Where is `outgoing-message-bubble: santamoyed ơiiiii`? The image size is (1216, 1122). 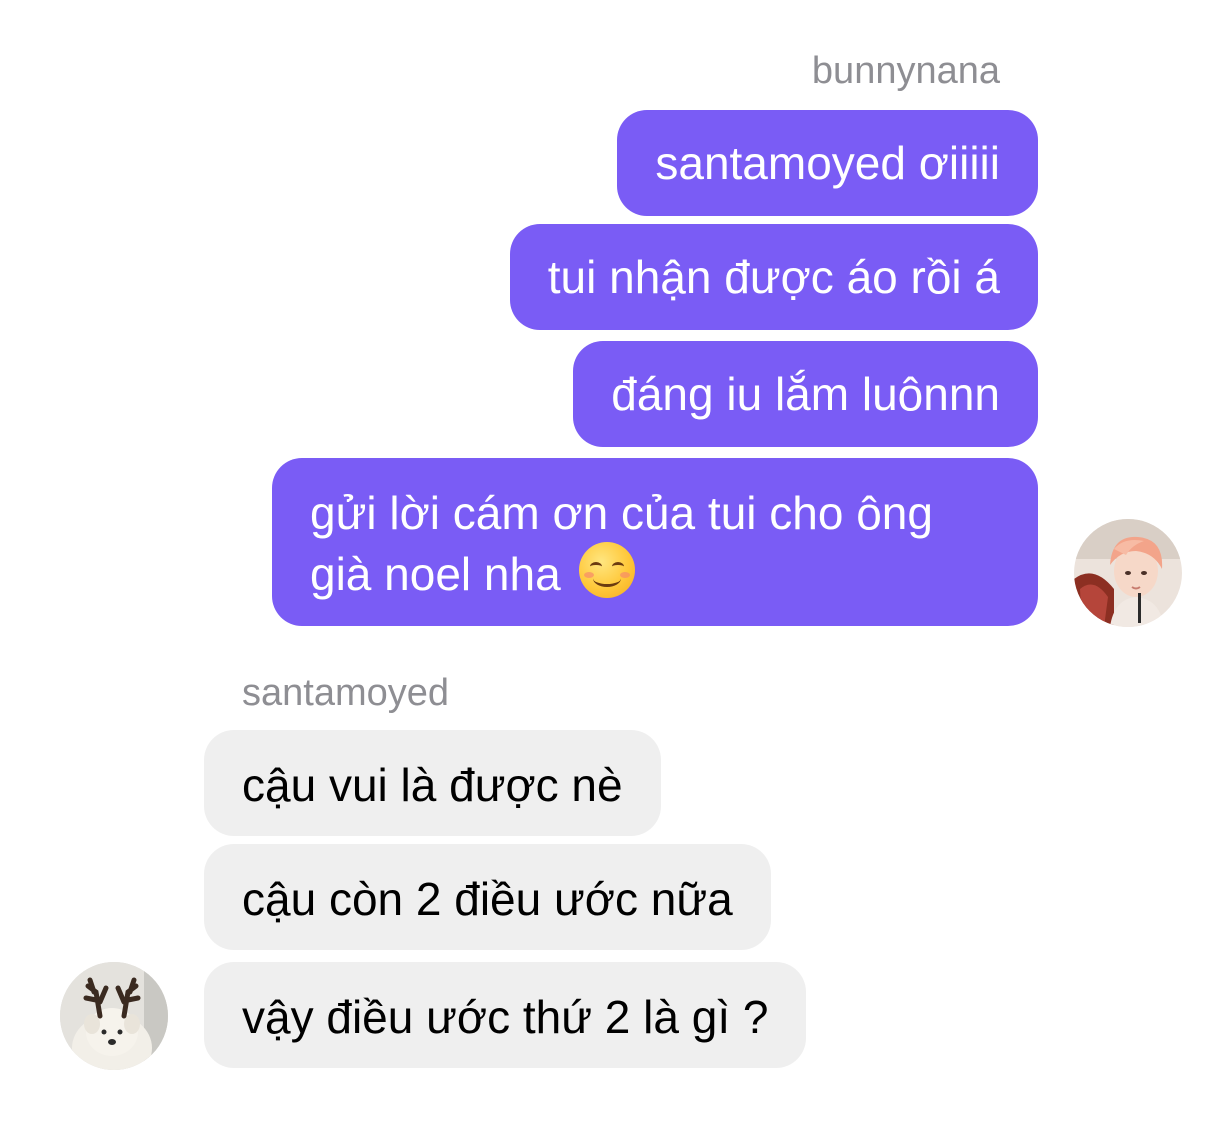
outgoing-message-bubble: santamoyed ơiiiii is located at coordinates (827, 163).